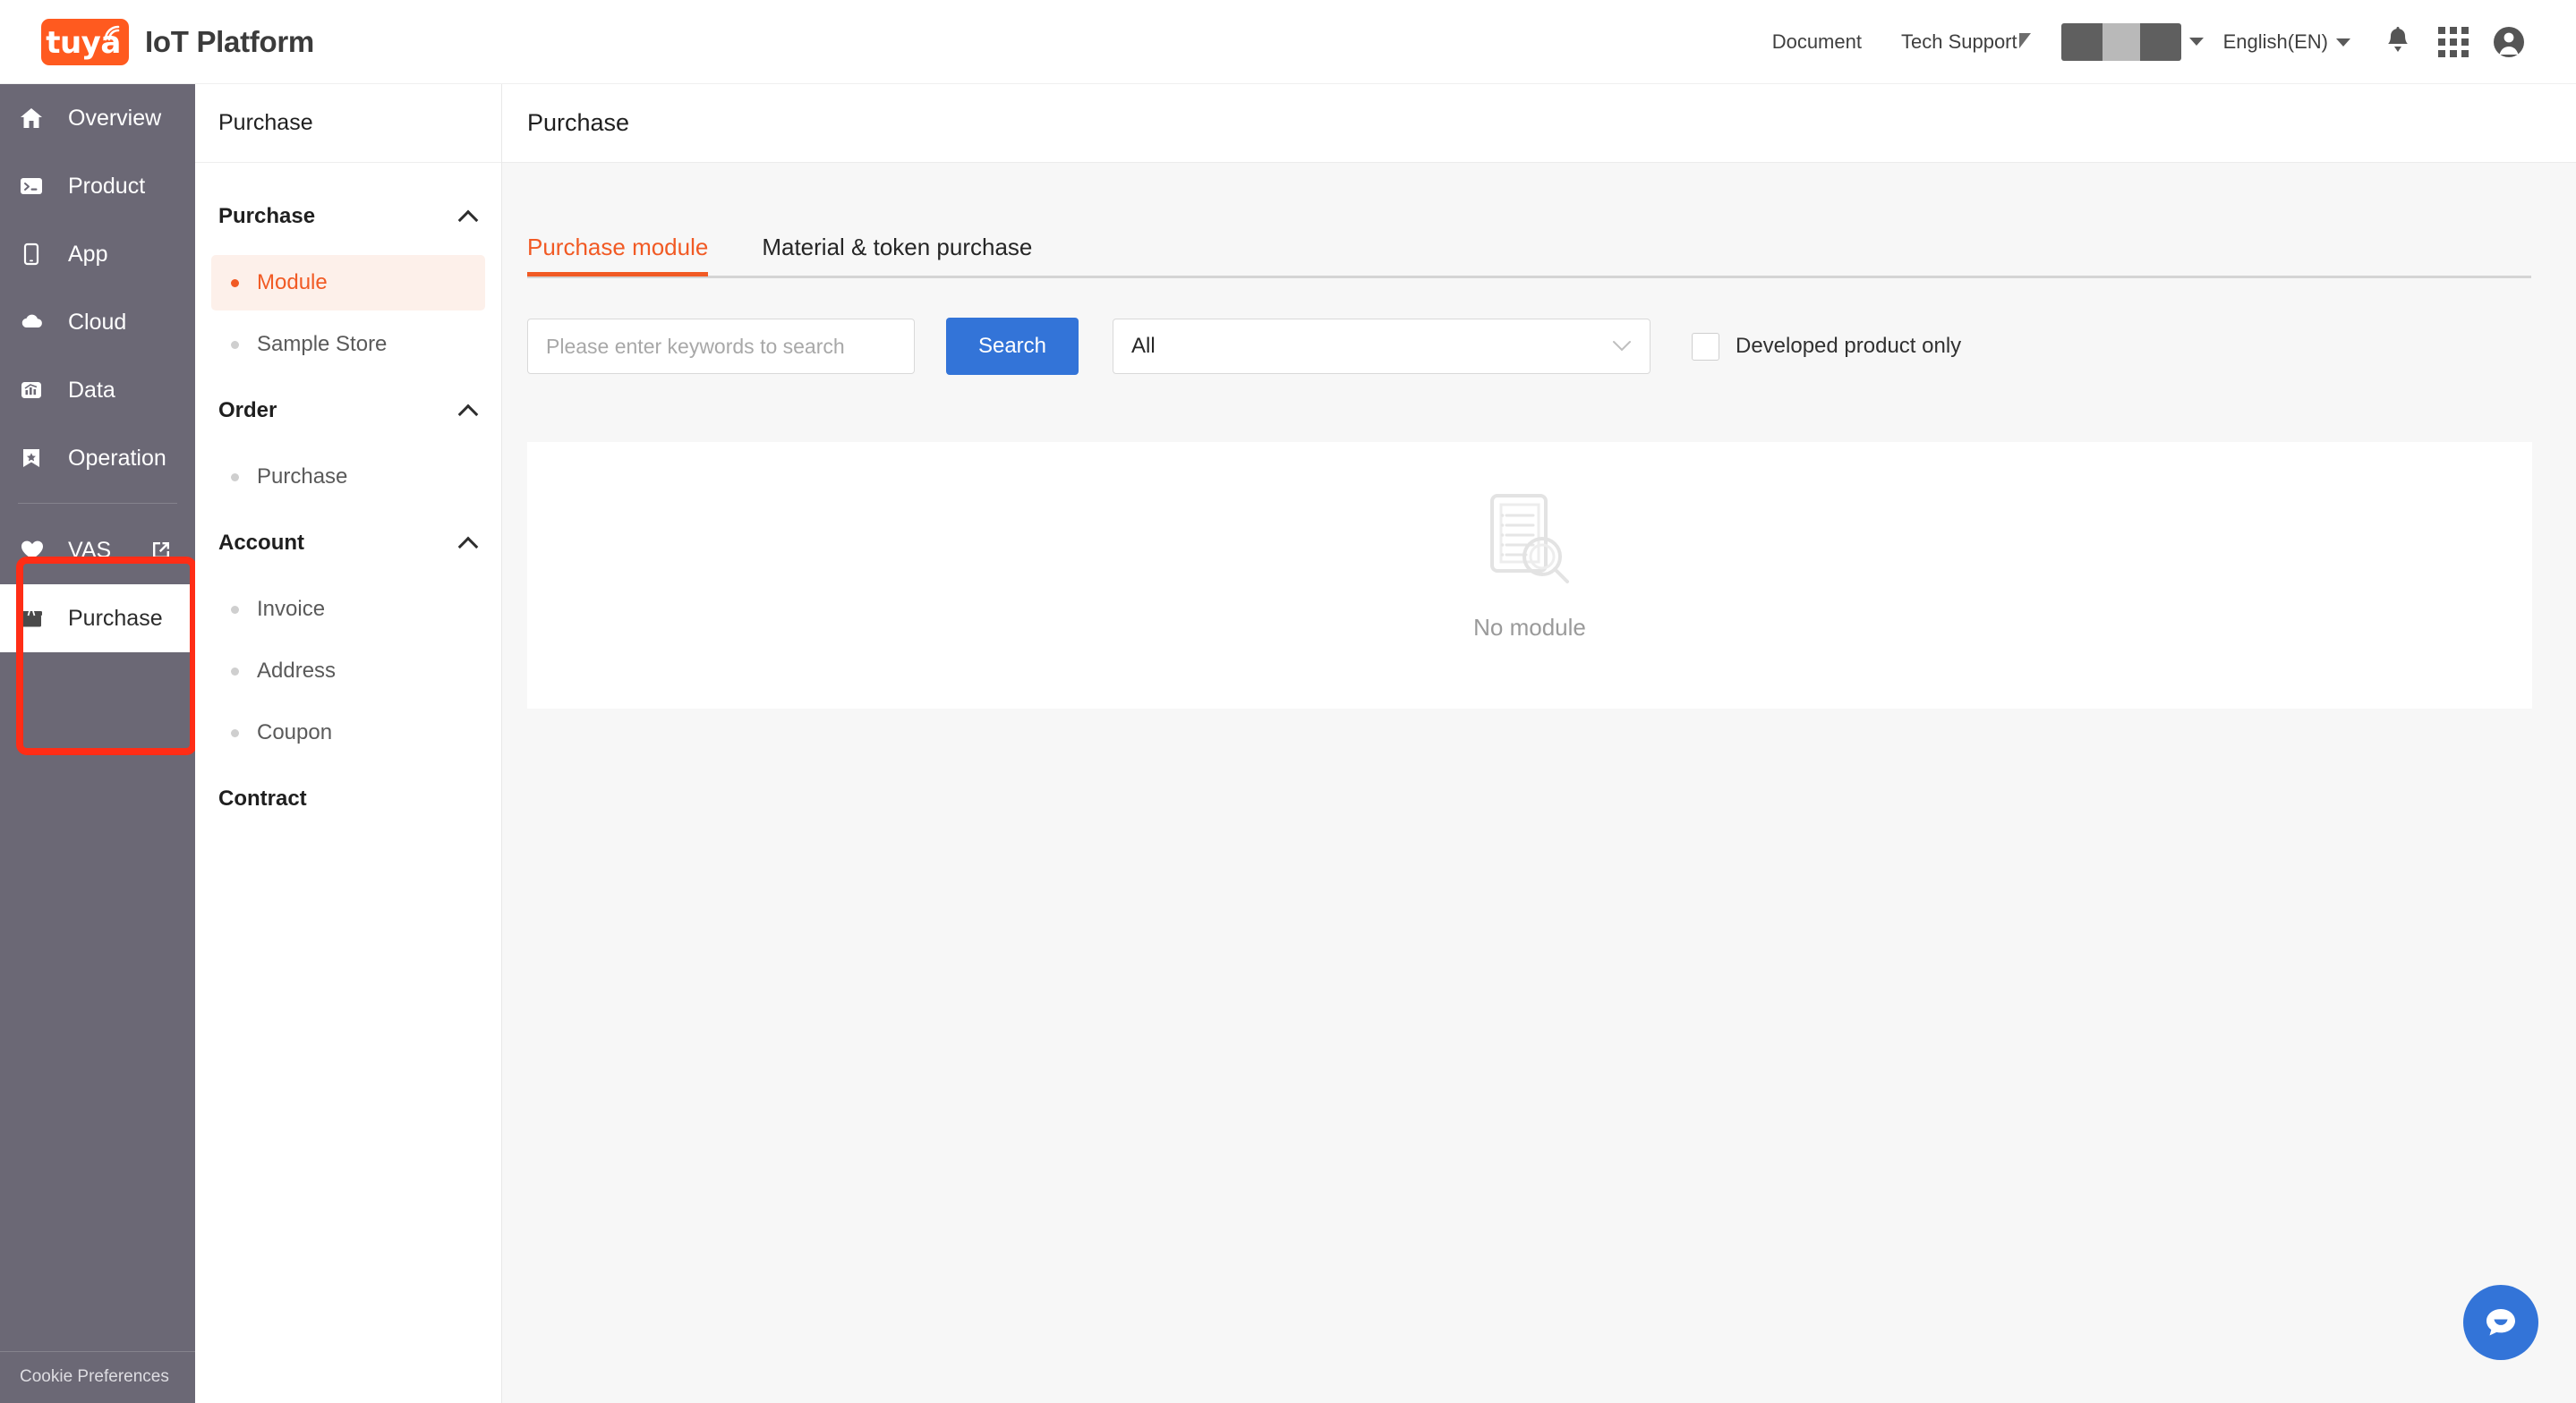 The image size is (2576, 1403). Describe the element at coordinates (618, 255) in the screenshot. I see `tab-purchase-module: Purchase module` at that location.